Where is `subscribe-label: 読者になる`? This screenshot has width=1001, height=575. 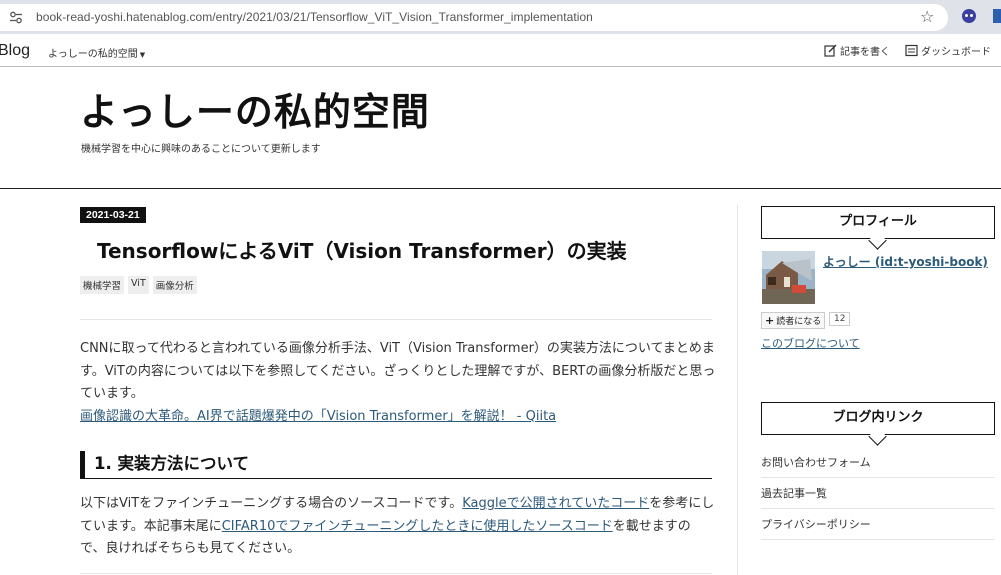 subscribe-label: 読者になる is located at coordinates (799, 322).